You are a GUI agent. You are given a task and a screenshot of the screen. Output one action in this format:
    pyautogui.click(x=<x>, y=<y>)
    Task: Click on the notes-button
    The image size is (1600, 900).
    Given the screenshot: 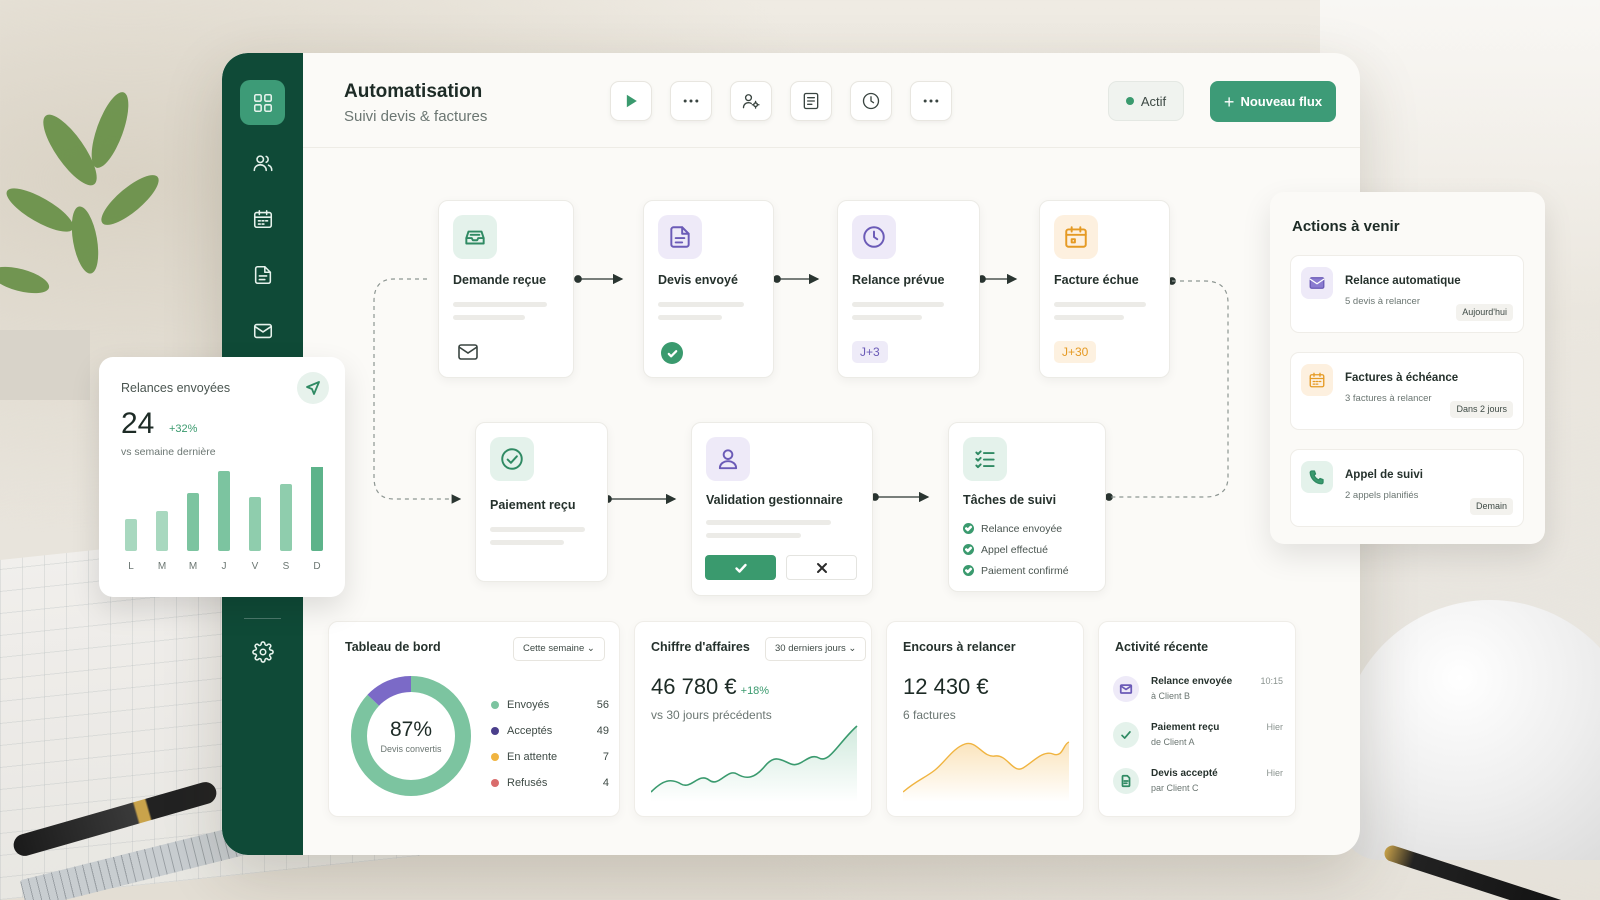 What is the action you would take?
    pyautogui.click(x=811, y=101)
    